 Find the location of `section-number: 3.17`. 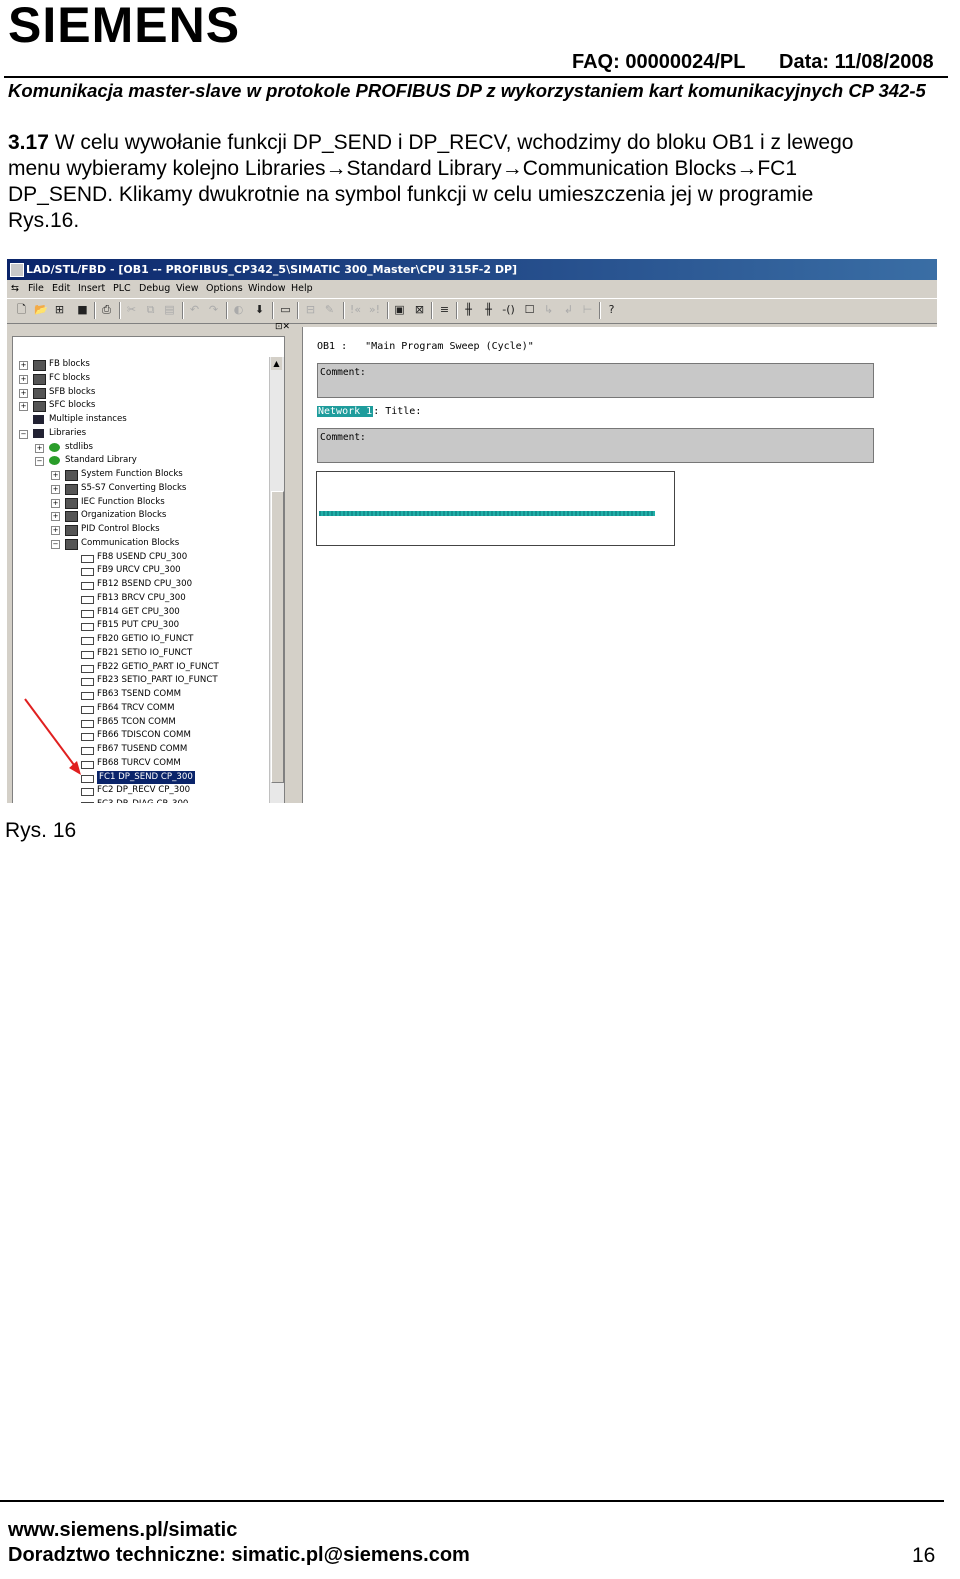

section-number: 3.17 is located at coordinates (28, 142).